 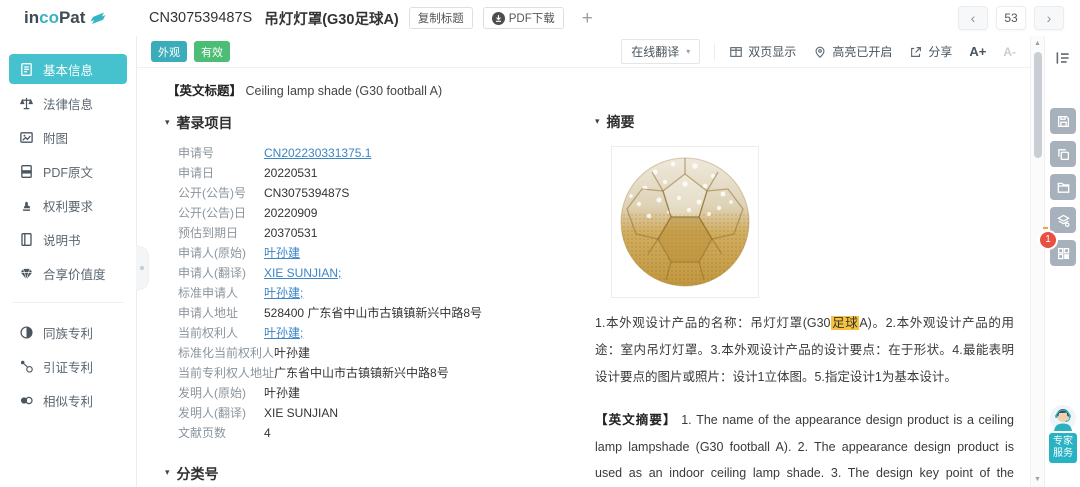 What do you see at coordinates (523, 18) in the screenshot?
I see `pdf-download-button: PDF下载` at bounding box center [523, 18].